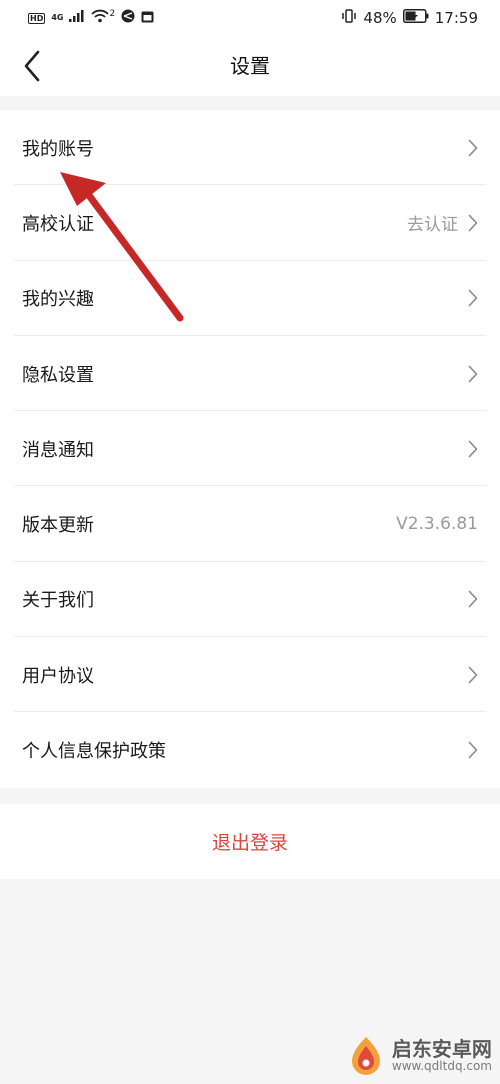 This screenshot has width=500, height=1084. I want to click on status-bar: HD 4G 2 48% 17:59, so click(250, 18).